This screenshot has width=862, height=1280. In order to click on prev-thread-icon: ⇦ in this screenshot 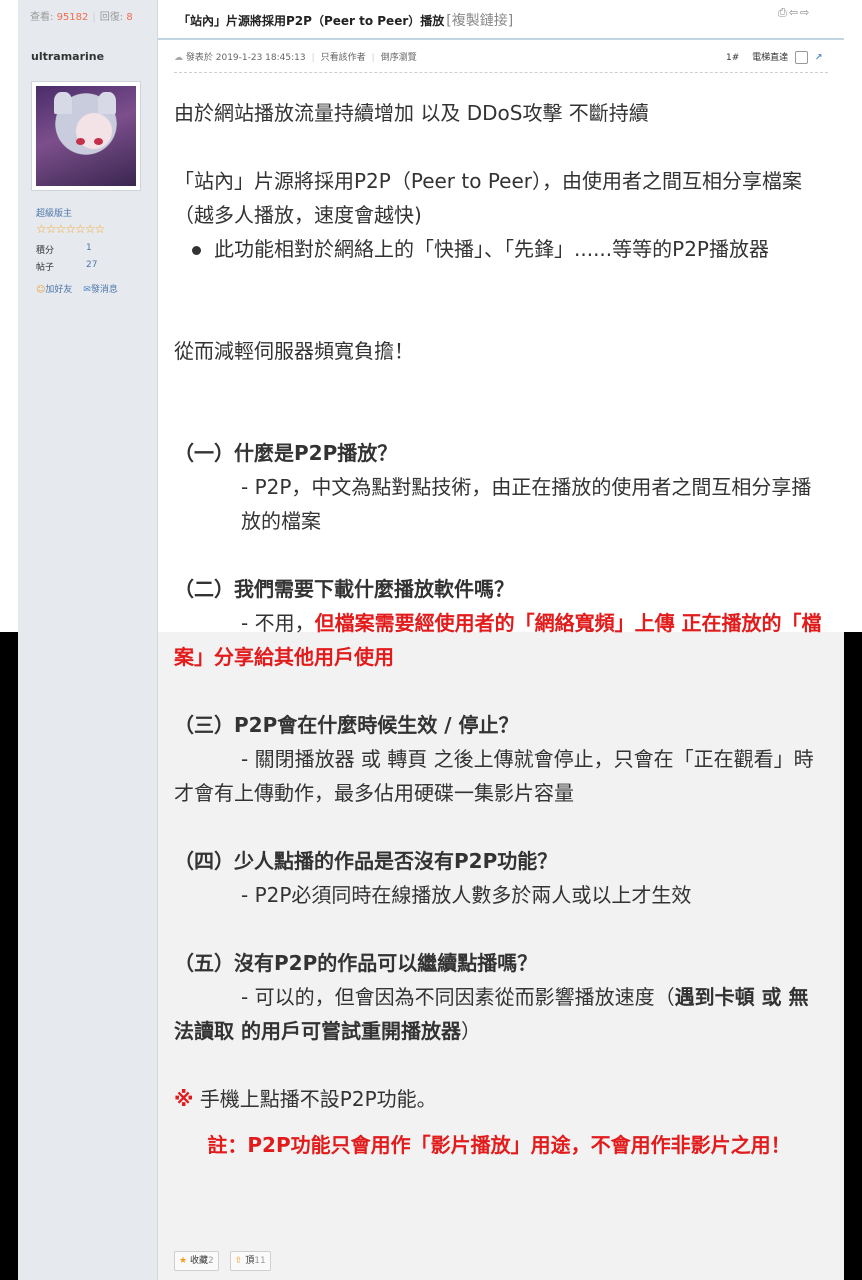, I will do `click(794, 12)`.